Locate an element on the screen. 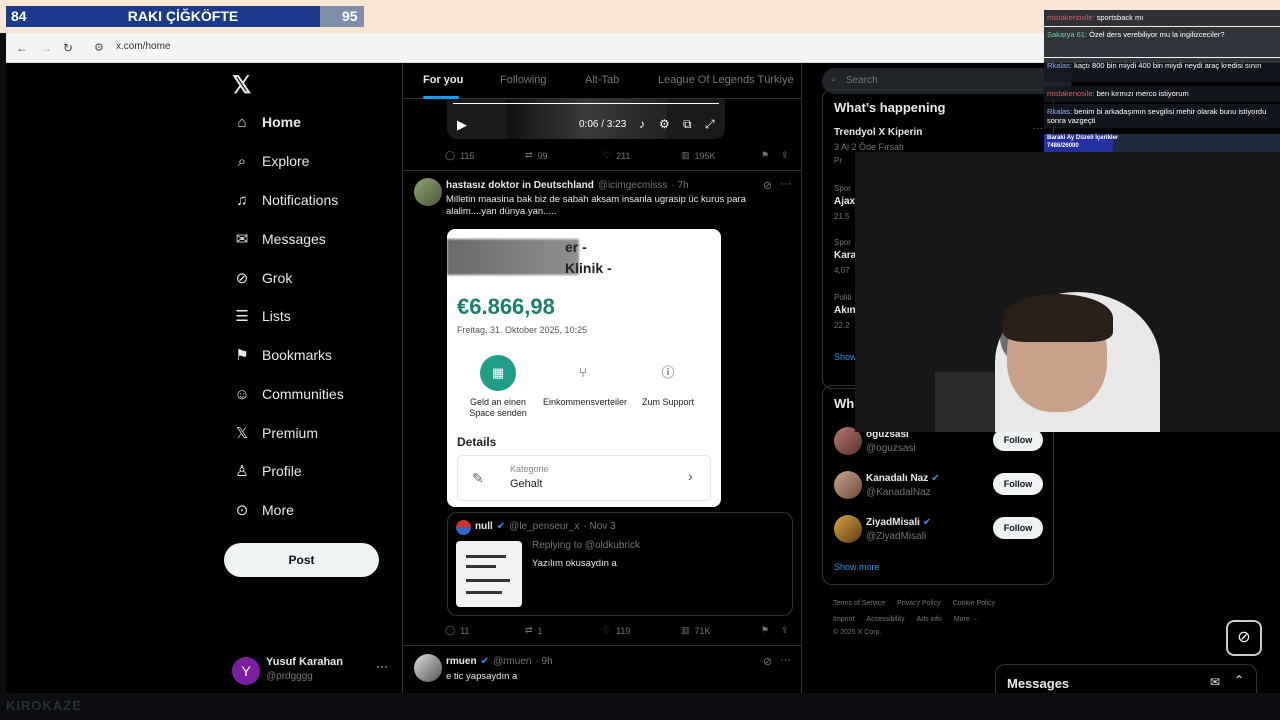  tweet-author-name: rmuen is located at coordinates (461, 661).